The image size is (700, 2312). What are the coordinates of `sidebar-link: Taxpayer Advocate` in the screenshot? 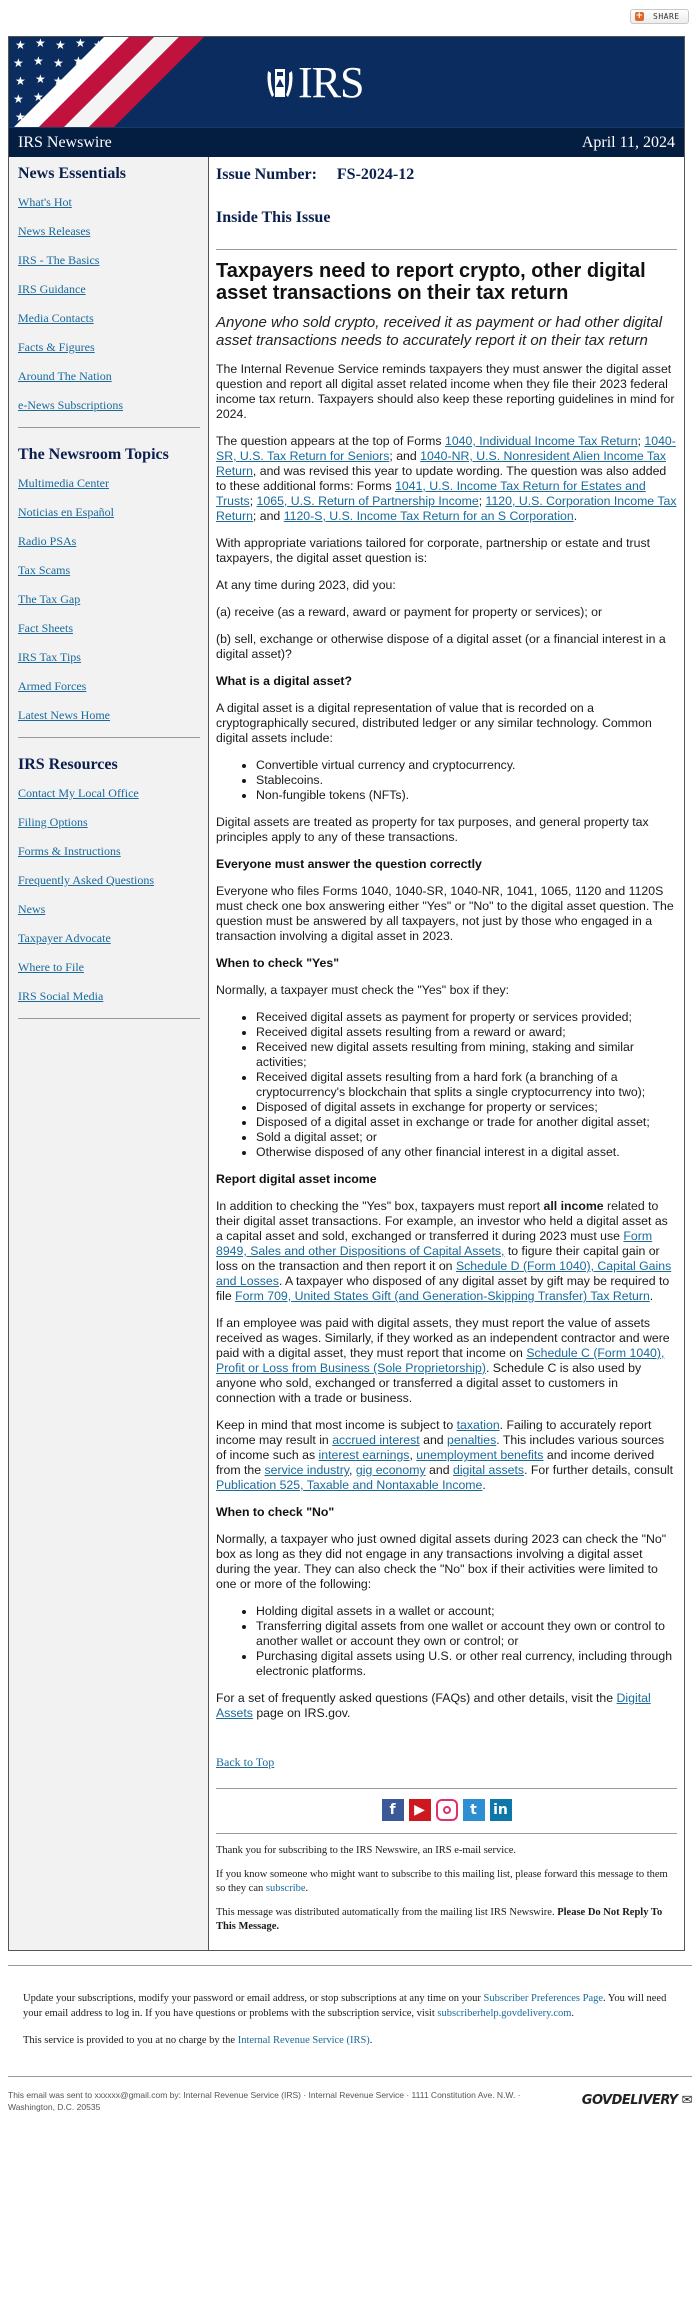 It's located at (109, 938).